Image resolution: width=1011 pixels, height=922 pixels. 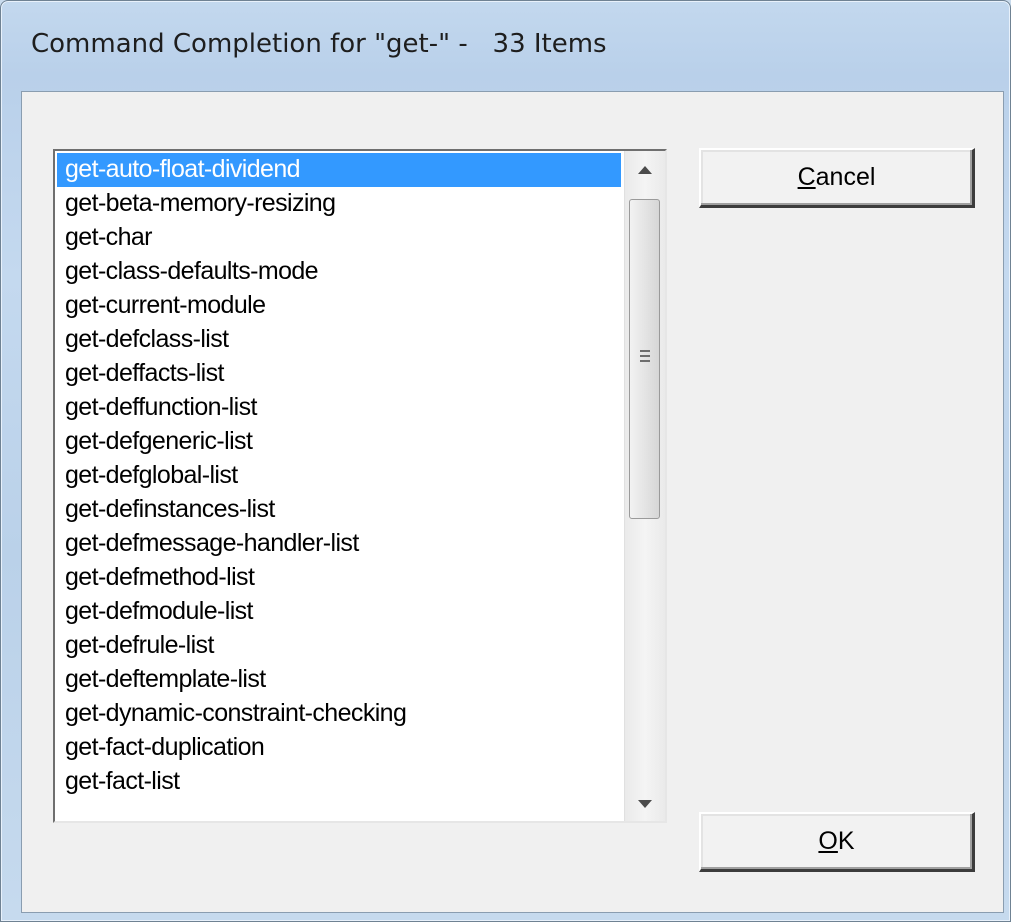 What do you see at coordinates (339, 748) in the screenshot?
I see `list-item: get-fact-duplication` at bounding box center [339, 748].